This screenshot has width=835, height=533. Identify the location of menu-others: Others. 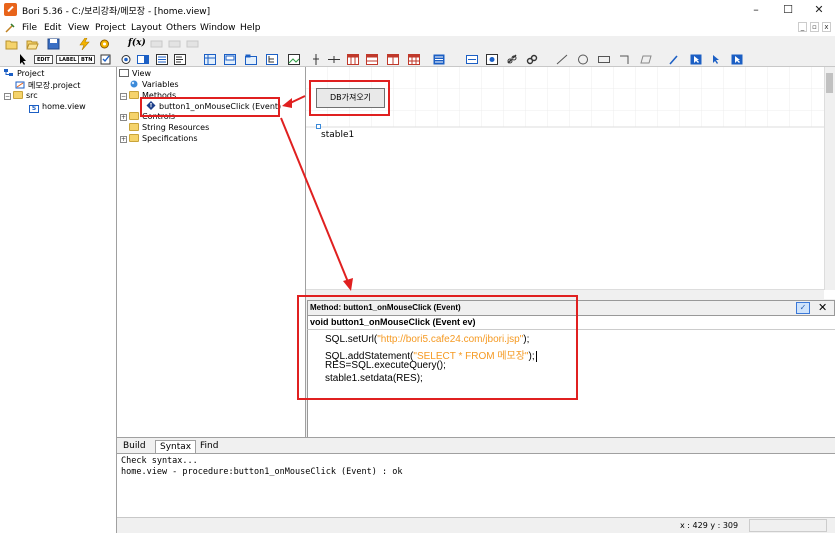
(181, 28).